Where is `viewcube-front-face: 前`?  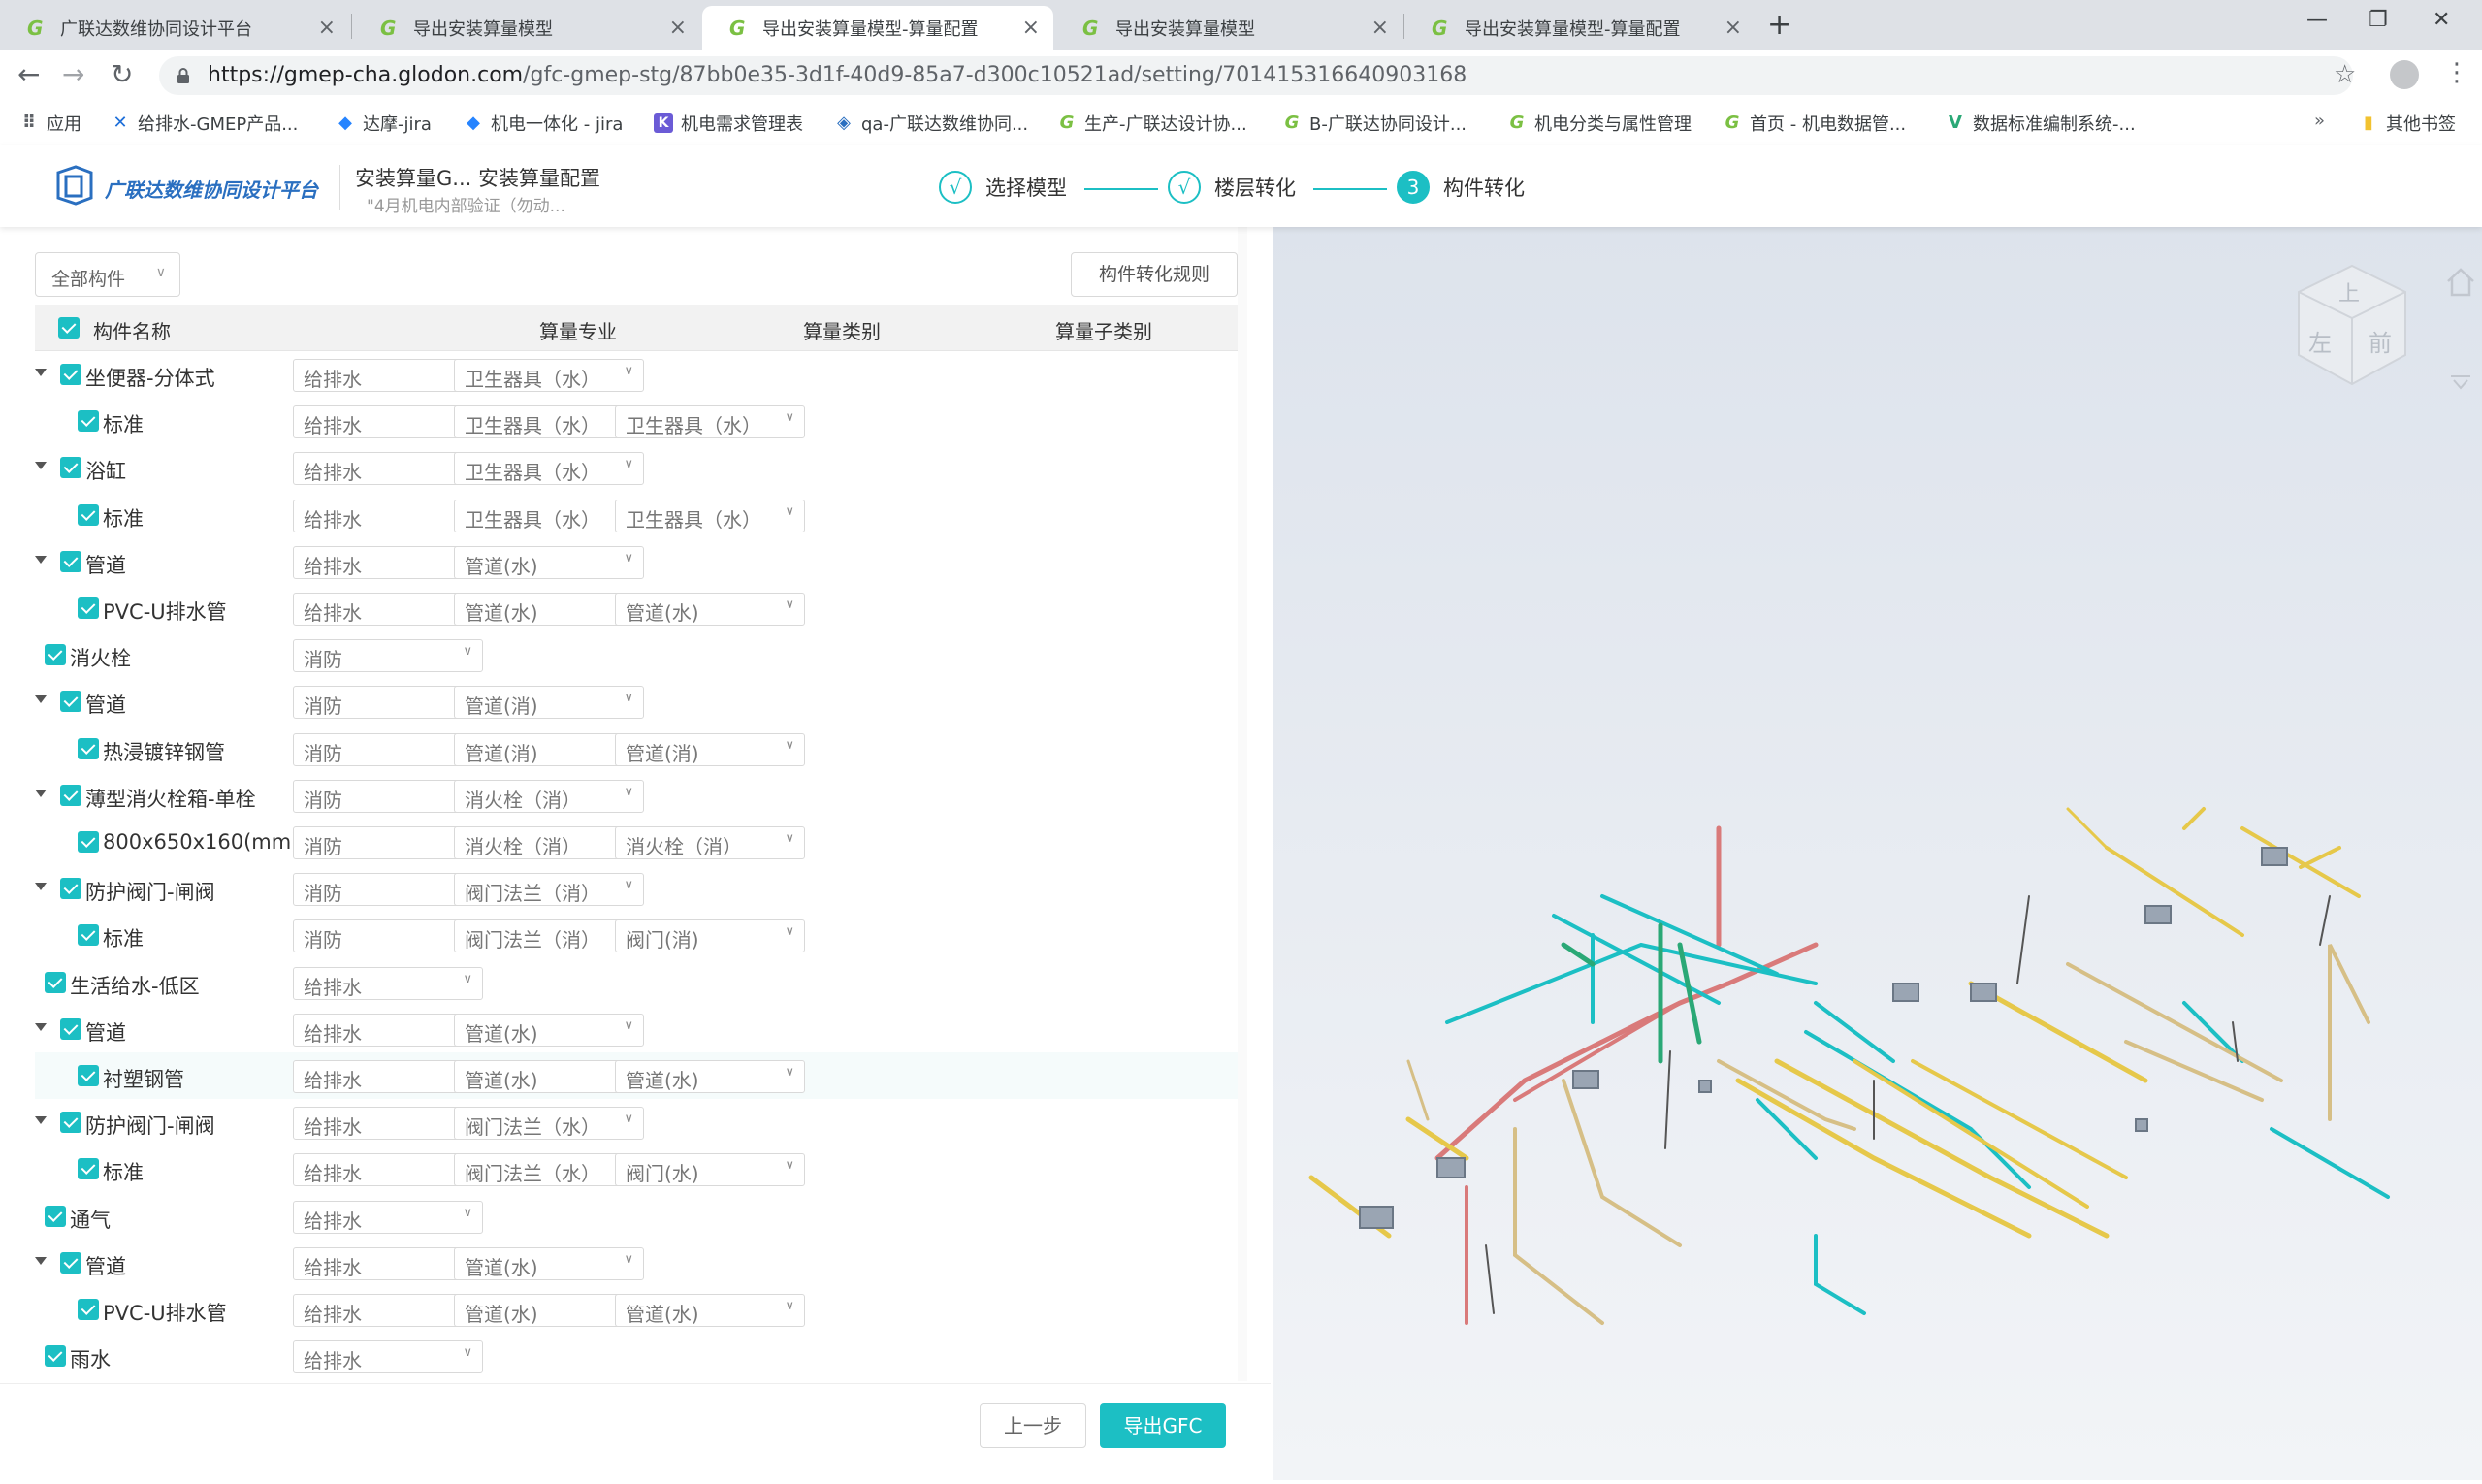 viewcube-front-face: 前 is located at coordinates (2380, 343).